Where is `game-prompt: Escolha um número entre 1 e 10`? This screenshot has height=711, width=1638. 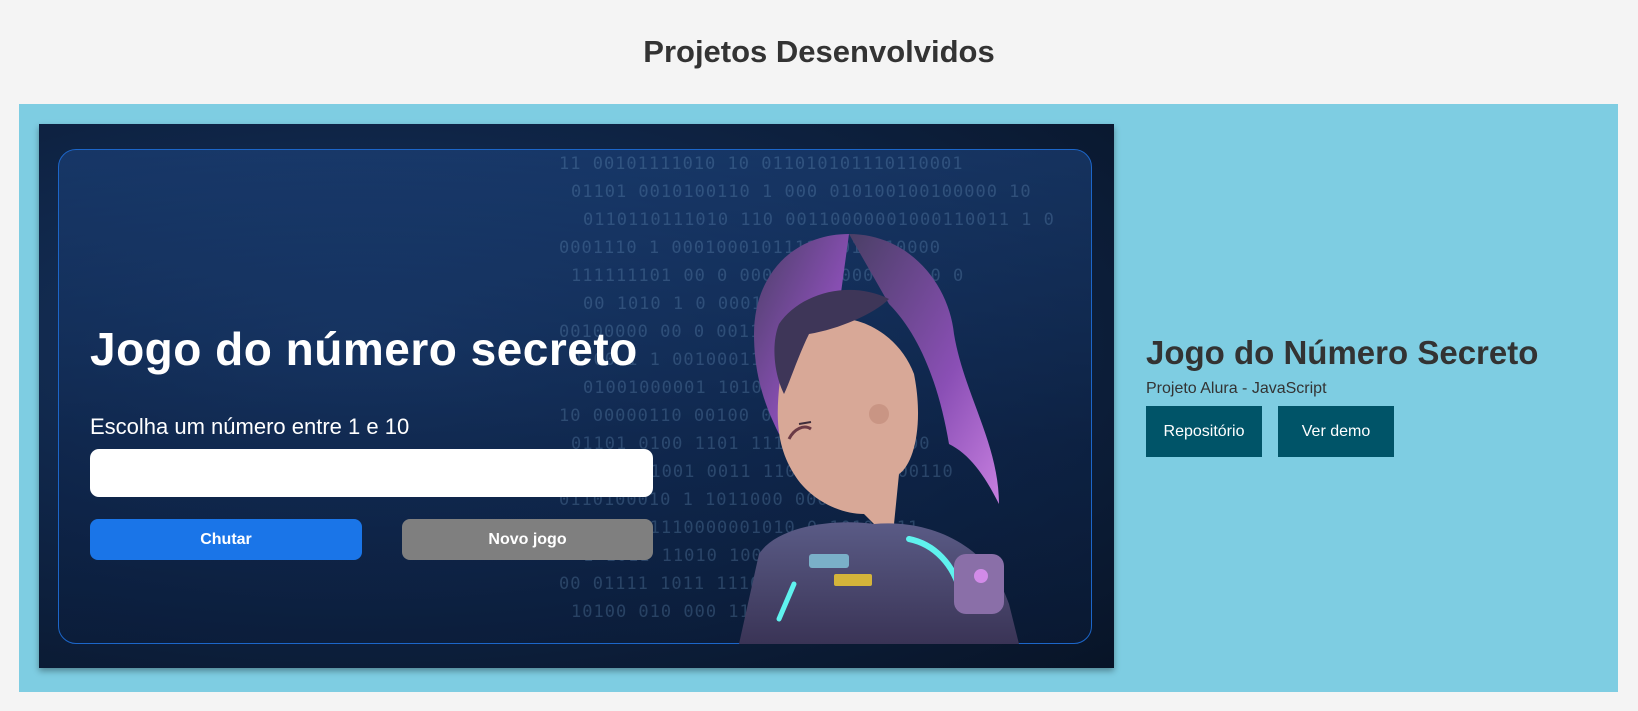 game-prompt: Escolha um número entre 1 e 10 is located at coordinates (250, 426).